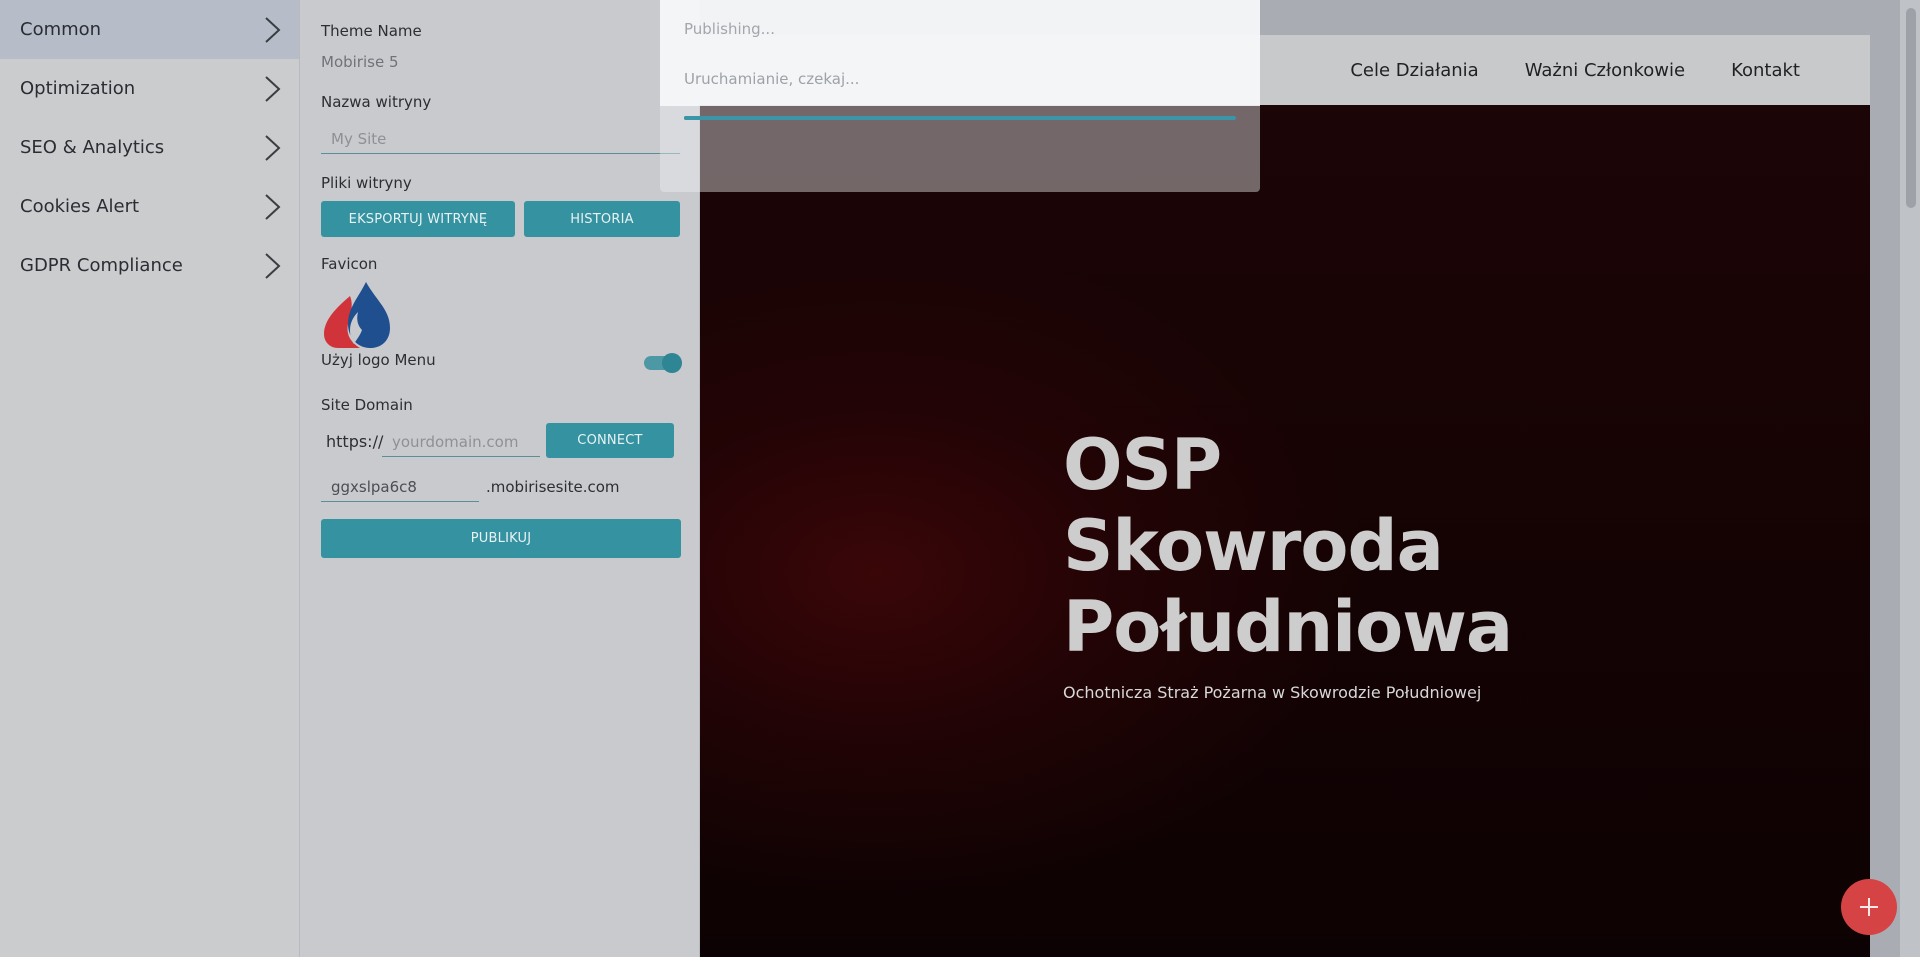 The image size is (1920, 957). I want to click on plus-icon, so click(1869, 907).